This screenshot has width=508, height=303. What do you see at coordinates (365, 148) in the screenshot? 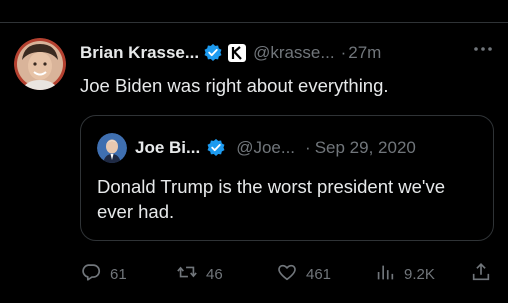
I see `quoted-tweet-date: Sep 29, 2020` at bounding box center [365, 148].